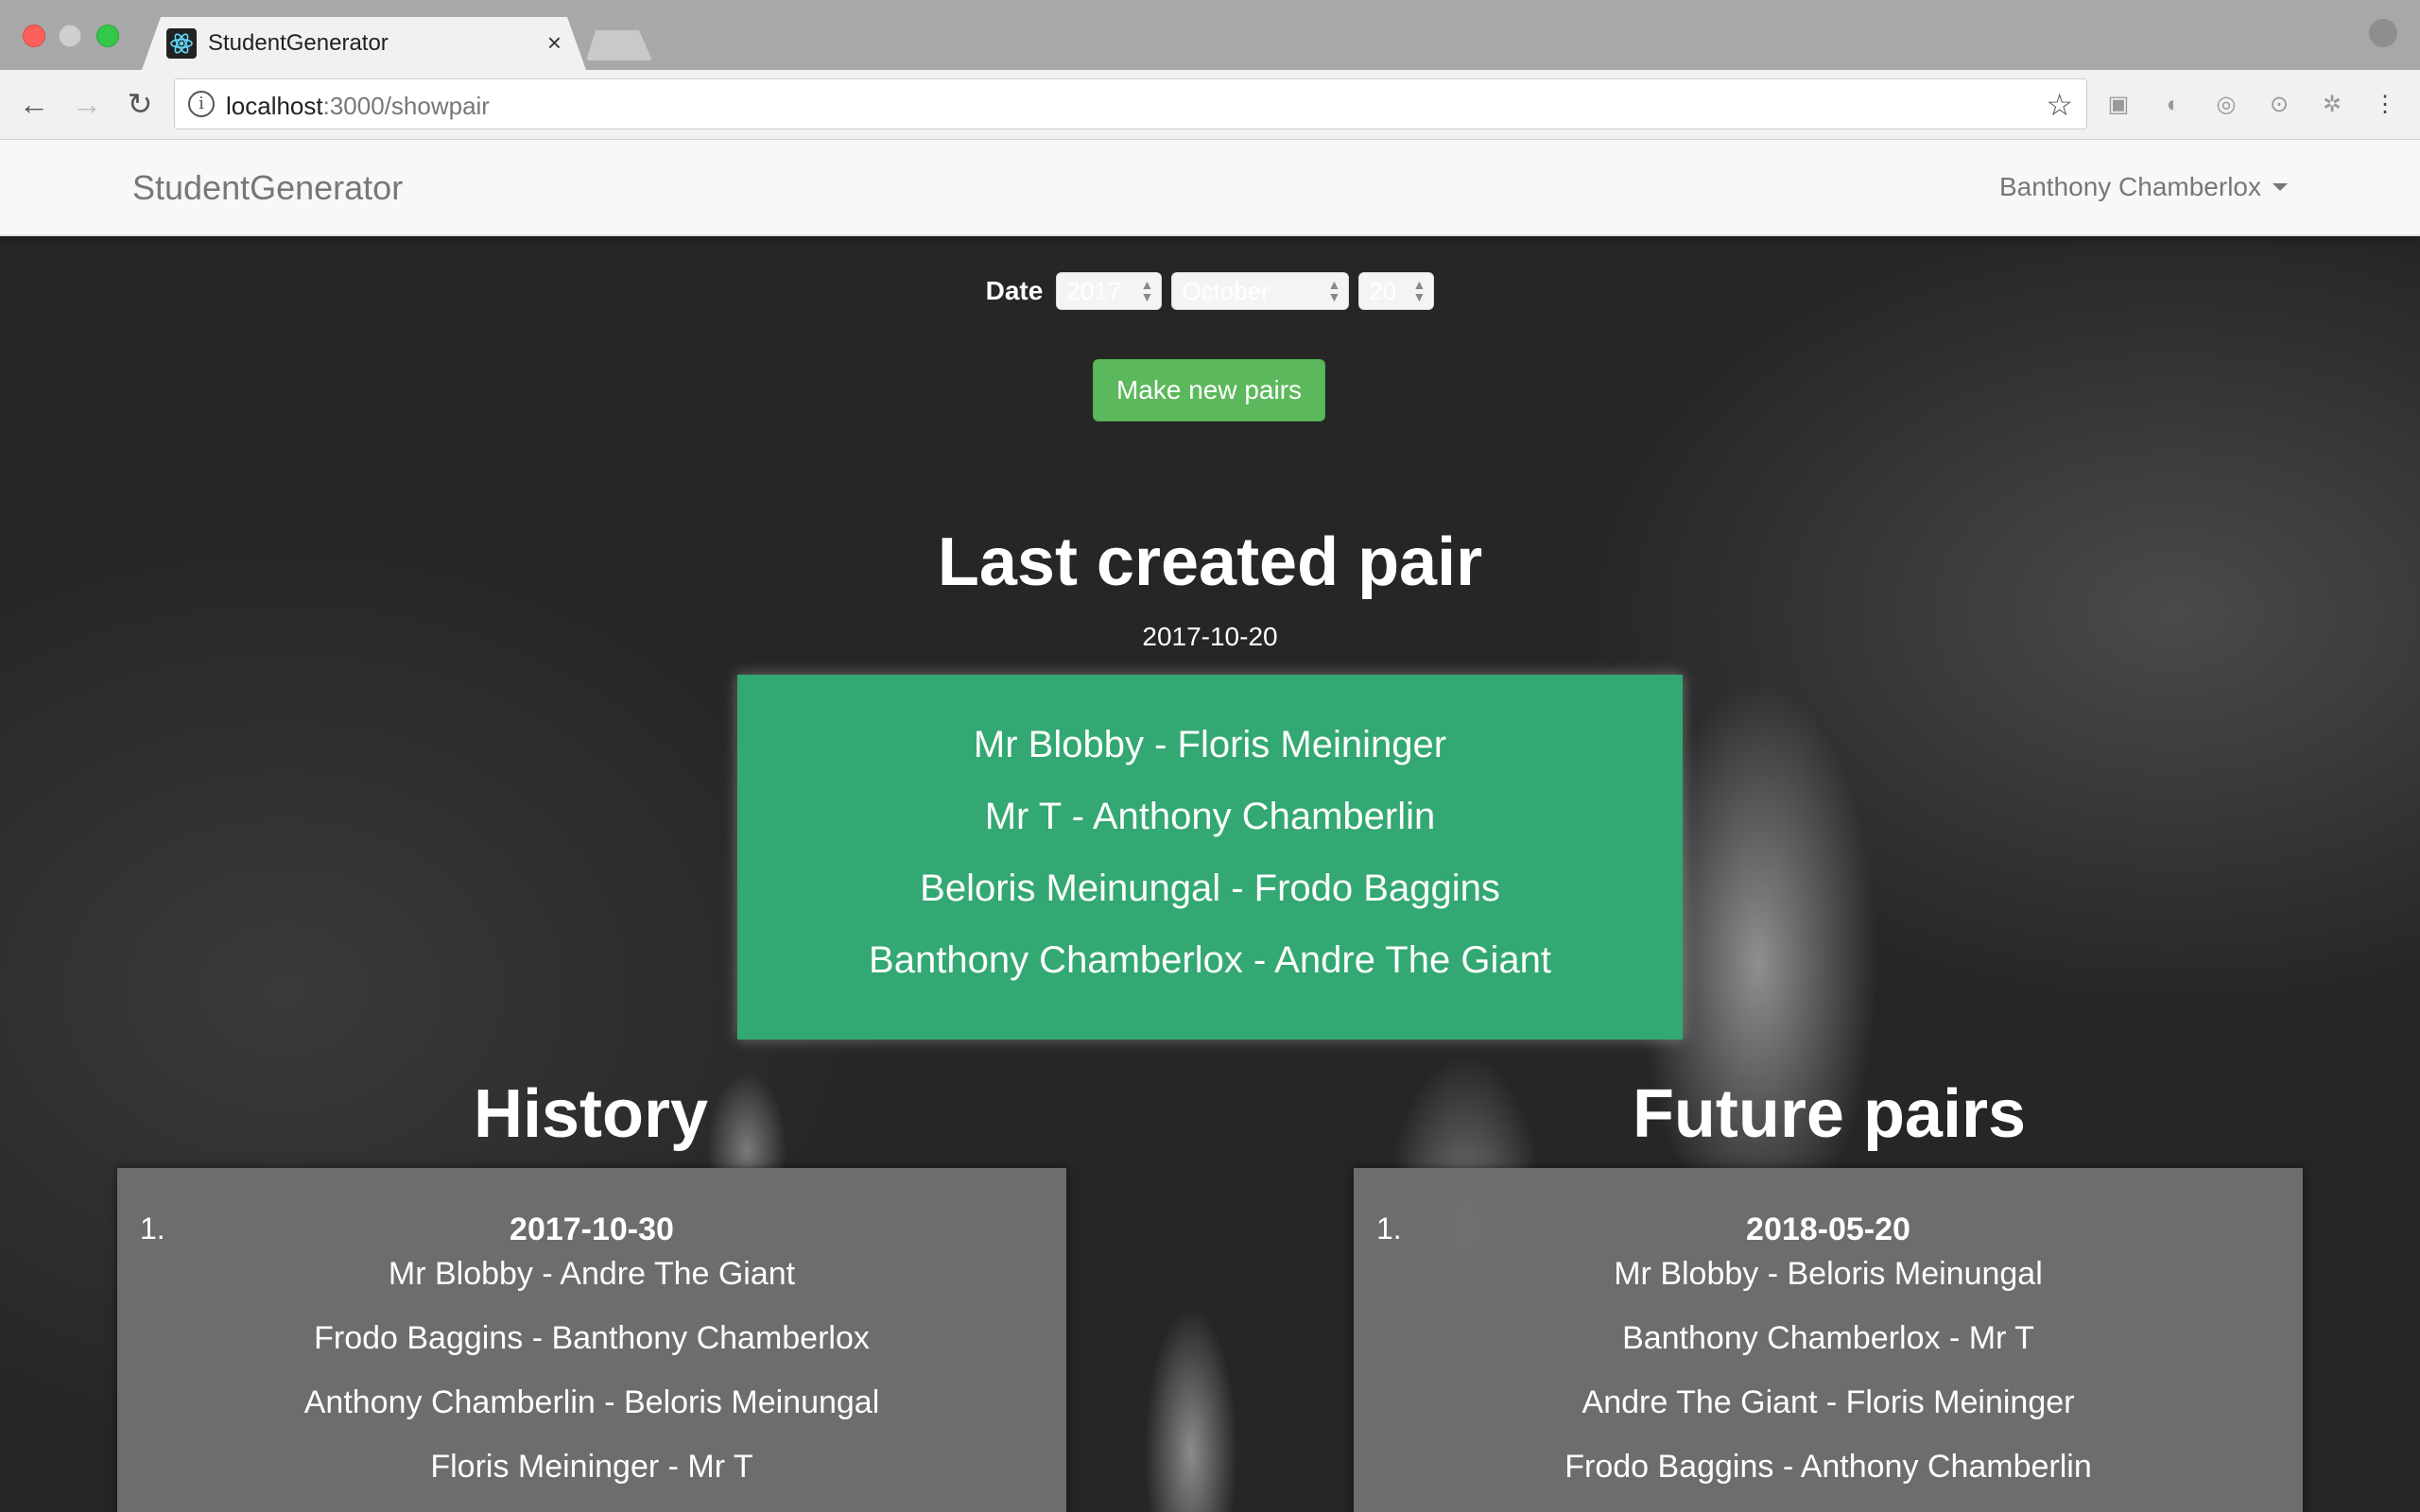 This screenshot has height=1512, width=2420. Describe the element at coordinates (619, 45) in the screenshot. I see `new-tab-button` at that location.